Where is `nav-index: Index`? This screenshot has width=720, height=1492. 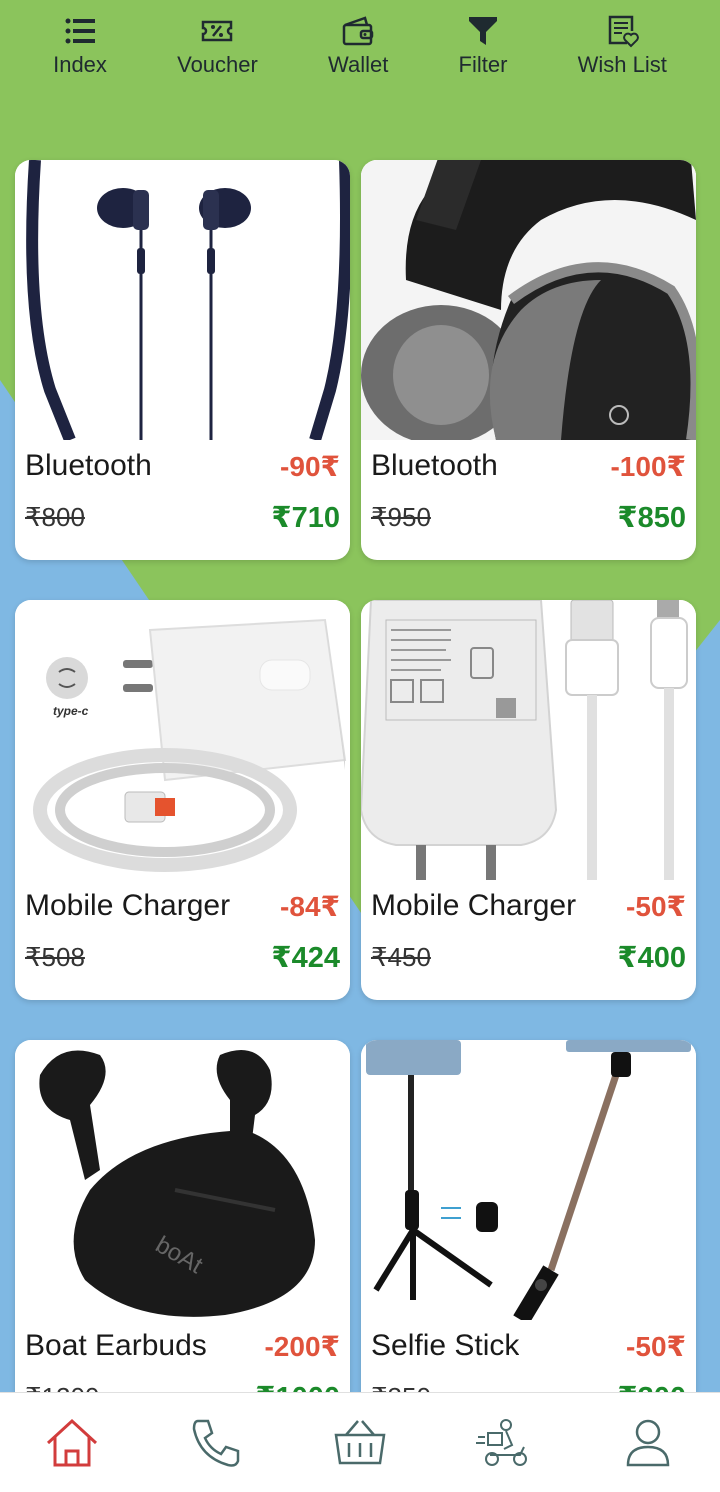 nav-index: Index is located at coordinates (80, 46).